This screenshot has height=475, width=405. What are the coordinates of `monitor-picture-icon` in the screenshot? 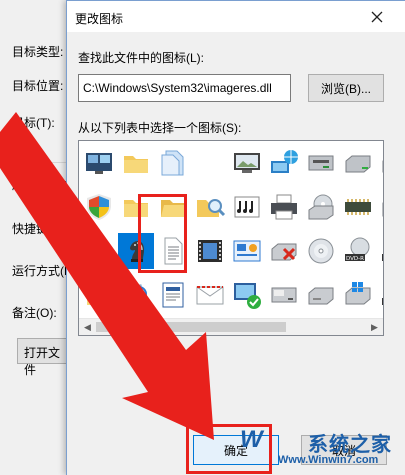 It's located at (247, 163).